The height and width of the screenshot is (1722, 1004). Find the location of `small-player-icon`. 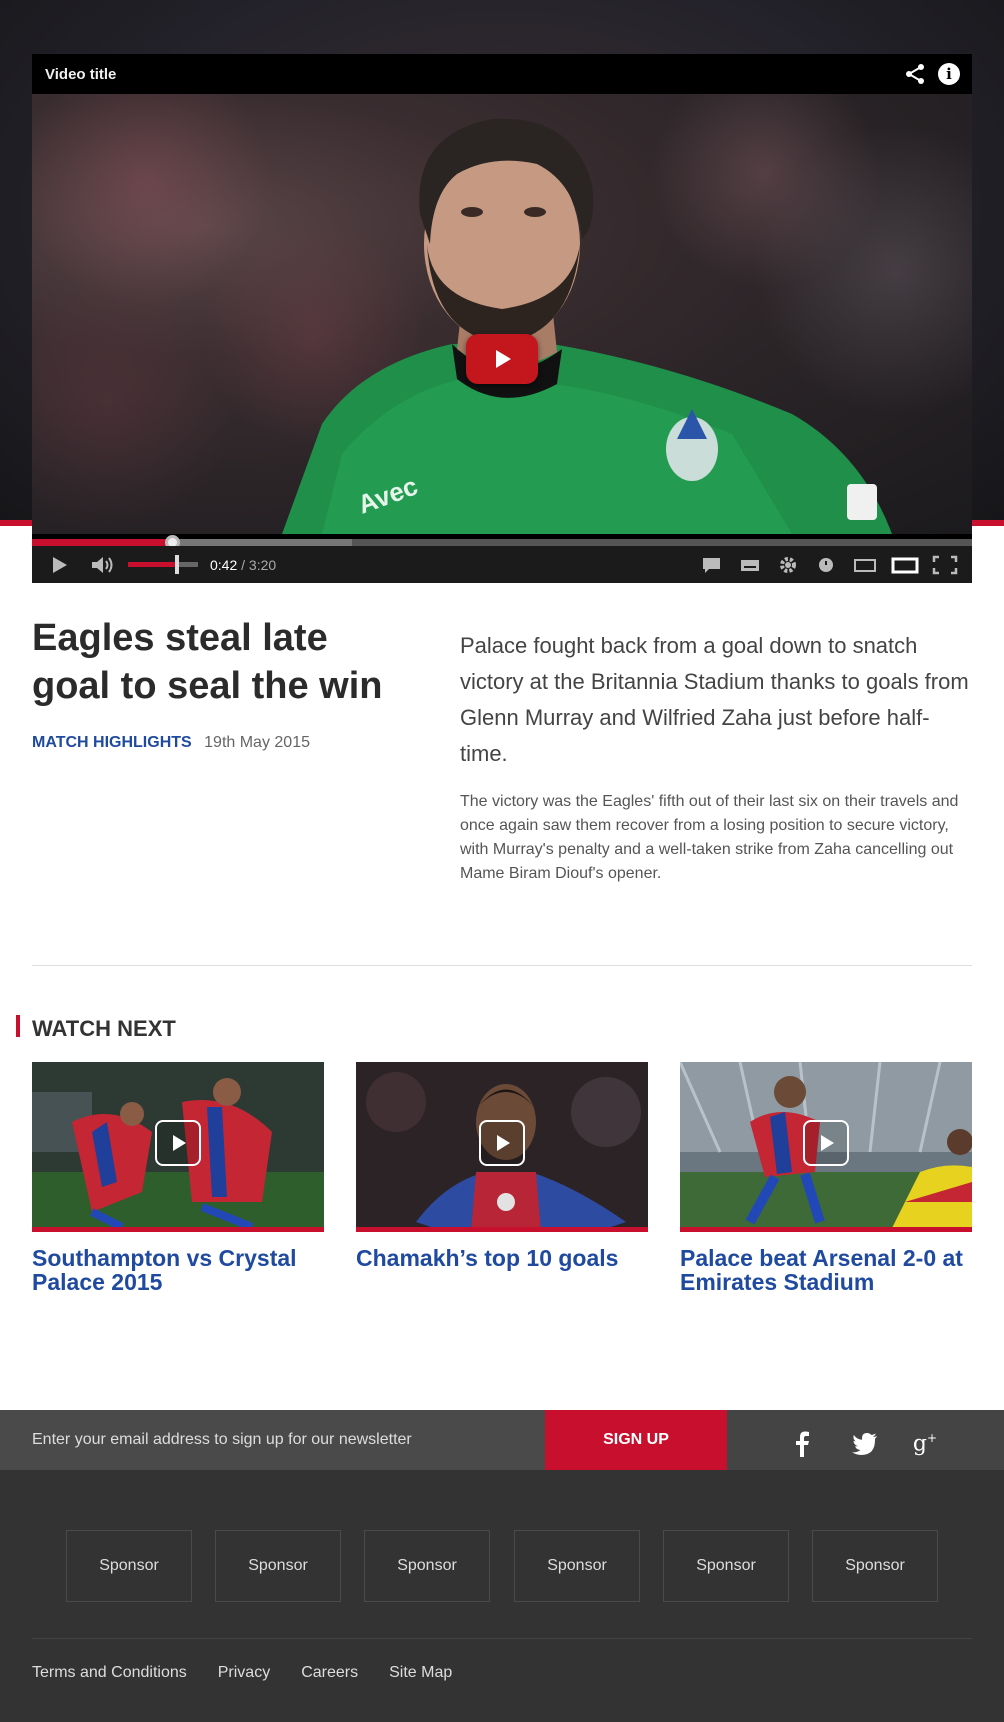

small-player-icon is located at coordinates (865, 565).